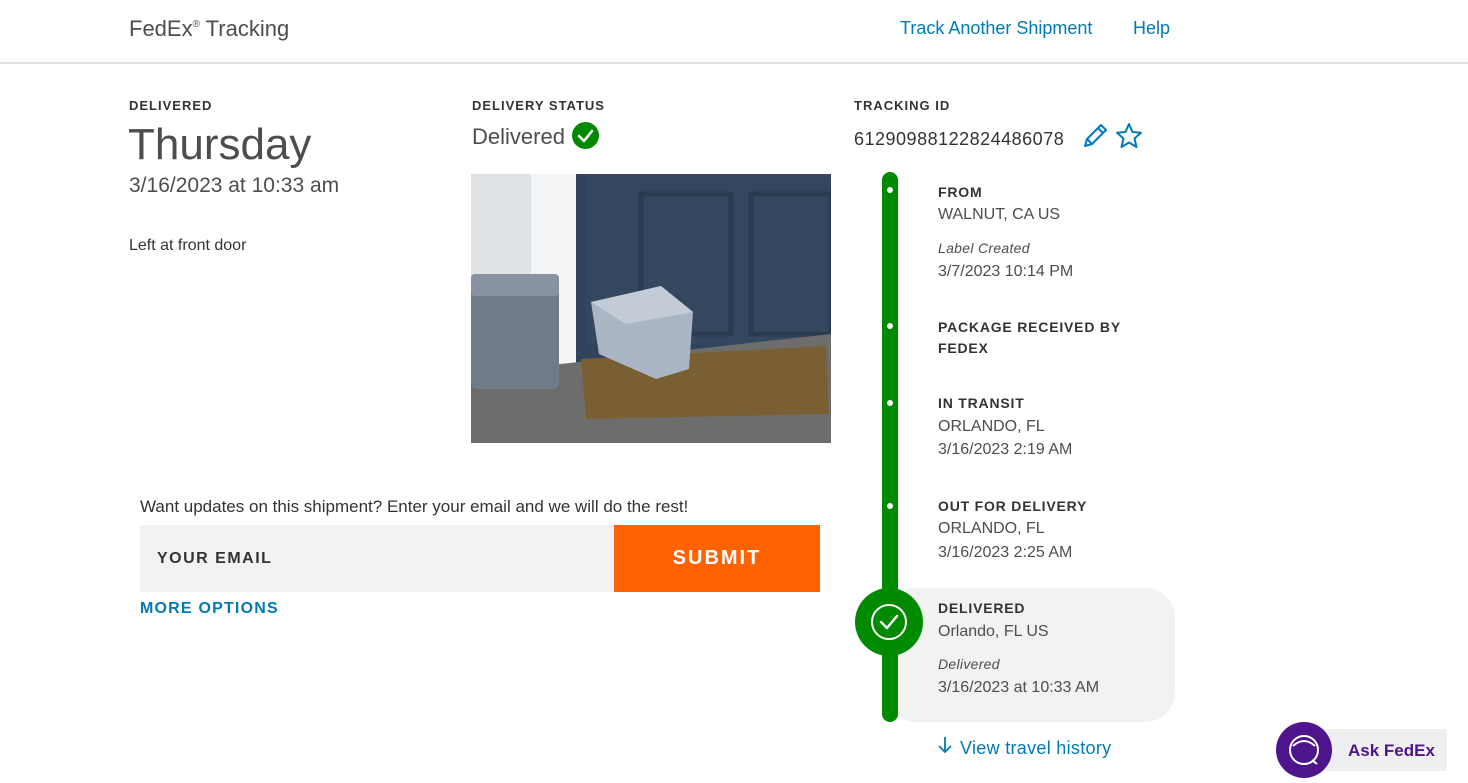 The height and width of the screenshot is (783, 1468). I want to click on brand-registered-mark: ®, so click(196, 24).